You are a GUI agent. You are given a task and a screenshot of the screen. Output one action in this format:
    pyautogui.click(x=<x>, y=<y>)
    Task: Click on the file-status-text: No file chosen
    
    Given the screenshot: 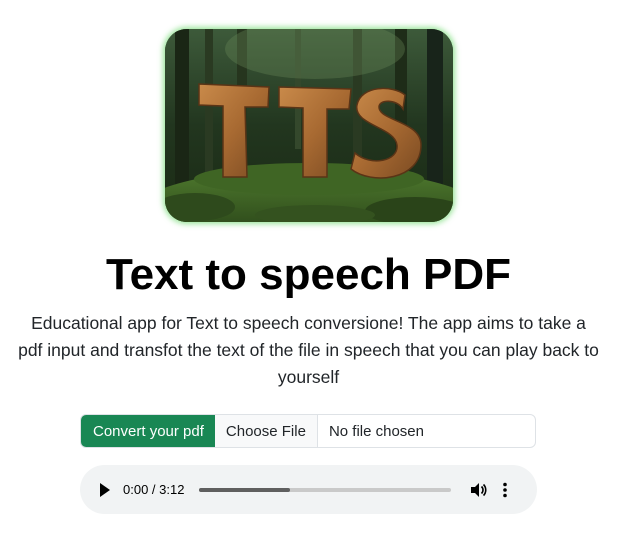 What is the action you would take?
    pyautogui.click(x=376, y=431)
    